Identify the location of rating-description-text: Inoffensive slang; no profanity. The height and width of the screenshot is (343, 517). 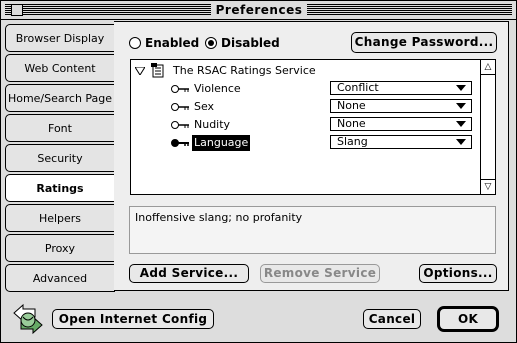
(219, 217).